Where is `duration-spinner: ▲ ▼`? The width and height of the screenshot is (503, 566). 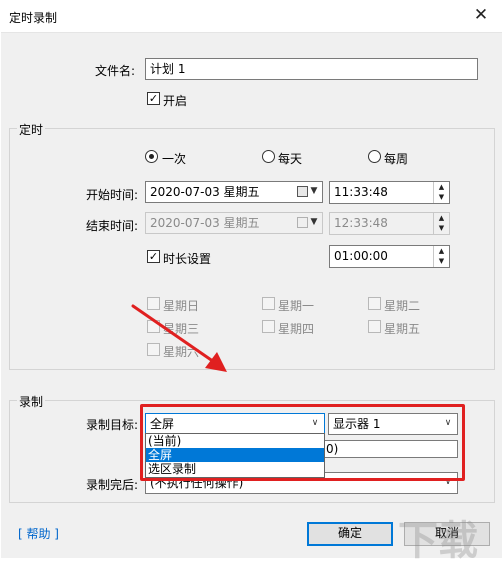 duration-spinner: ▲ ▼ is located at coordinates (441, 256).